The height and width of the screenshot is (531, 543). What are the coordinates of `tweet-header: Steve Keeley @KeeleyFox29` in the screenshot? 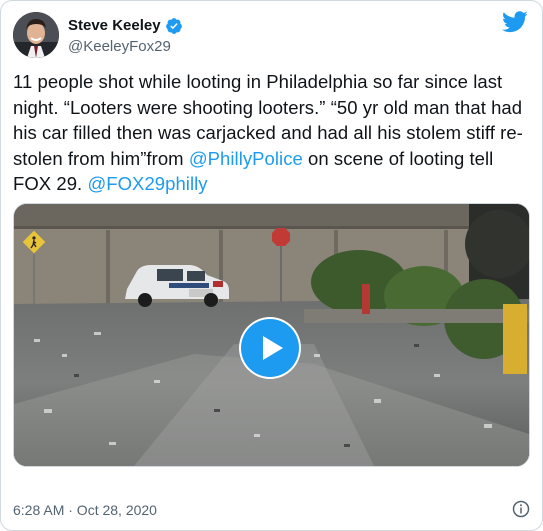 It's located at (98, 35).